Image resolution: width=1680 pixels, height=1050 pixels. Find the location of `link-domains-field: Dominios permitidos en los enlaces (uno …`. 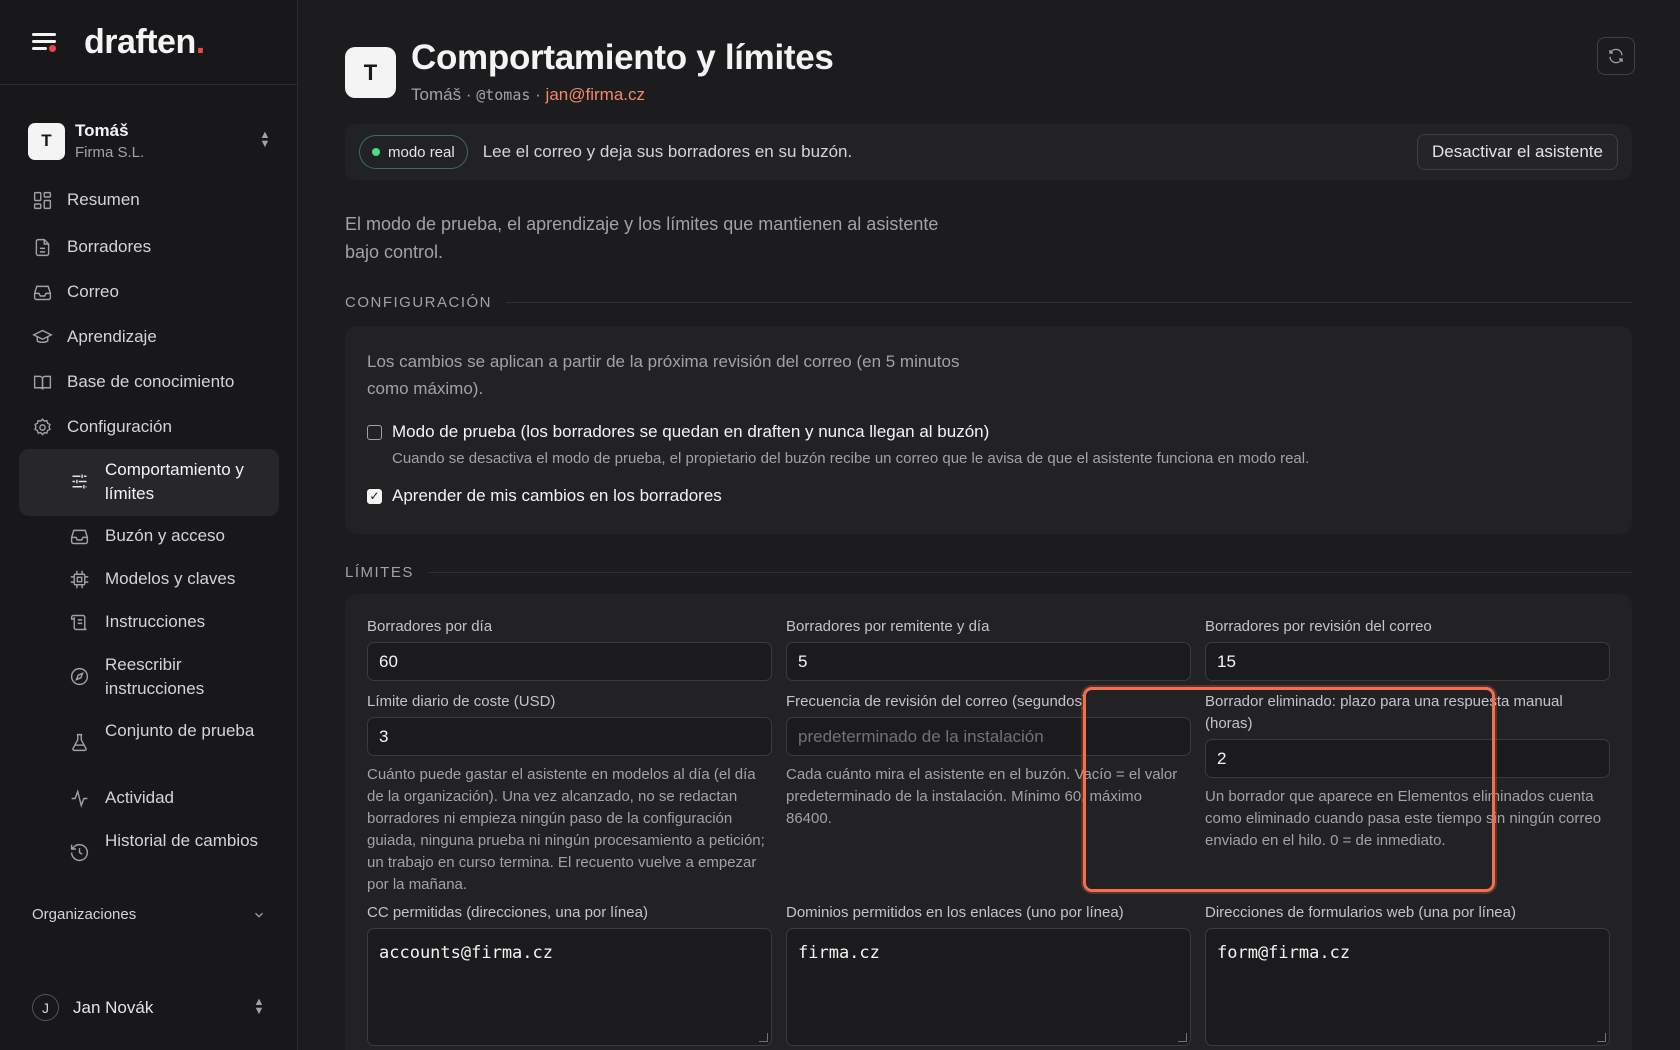

link-domains-field: Dominios permitidos en los enlaces (uno … is located at coordinates (988, 974).